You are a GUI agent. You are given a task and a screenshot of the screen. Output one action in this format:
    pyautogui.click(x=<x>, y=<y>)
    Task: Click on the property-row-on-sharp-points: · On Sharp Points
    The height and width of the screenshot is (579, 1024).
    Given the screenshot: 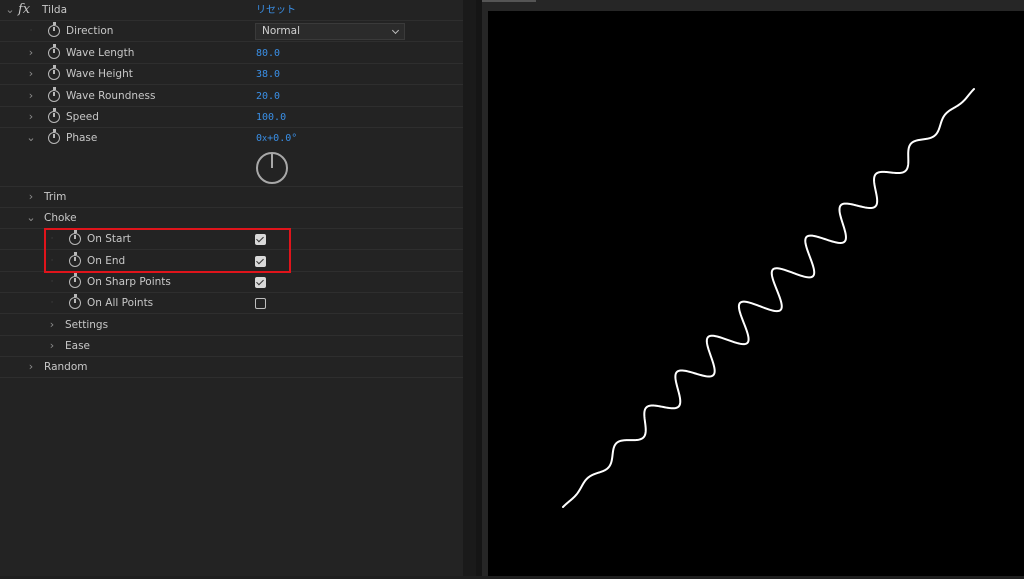 What is the action you would take?
    pyautogui.click(x=231, y=282)
    